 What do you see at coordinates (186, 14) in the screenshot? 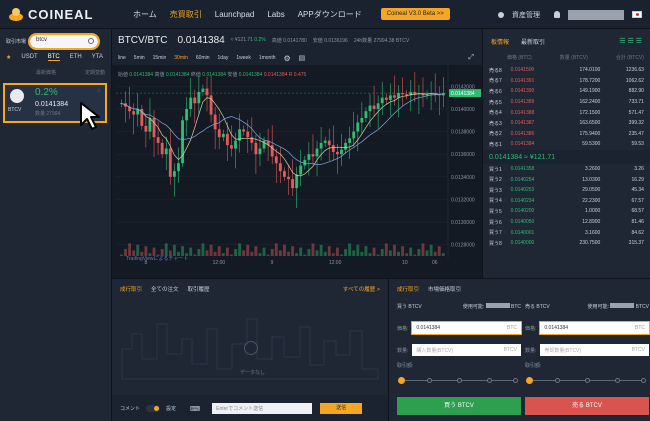
I see `nav-item-trade: 売買取引` at bounding box center [186, 14].